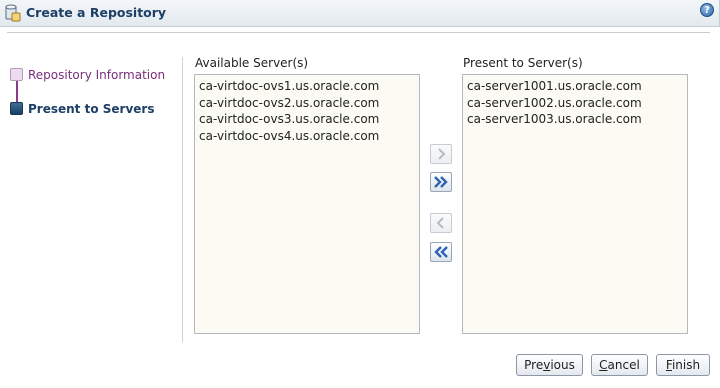 The height and width of the screenshot is (388, 720). I want to click on list-item: ca-server1001.us.oracle.com, so click(575, 85).